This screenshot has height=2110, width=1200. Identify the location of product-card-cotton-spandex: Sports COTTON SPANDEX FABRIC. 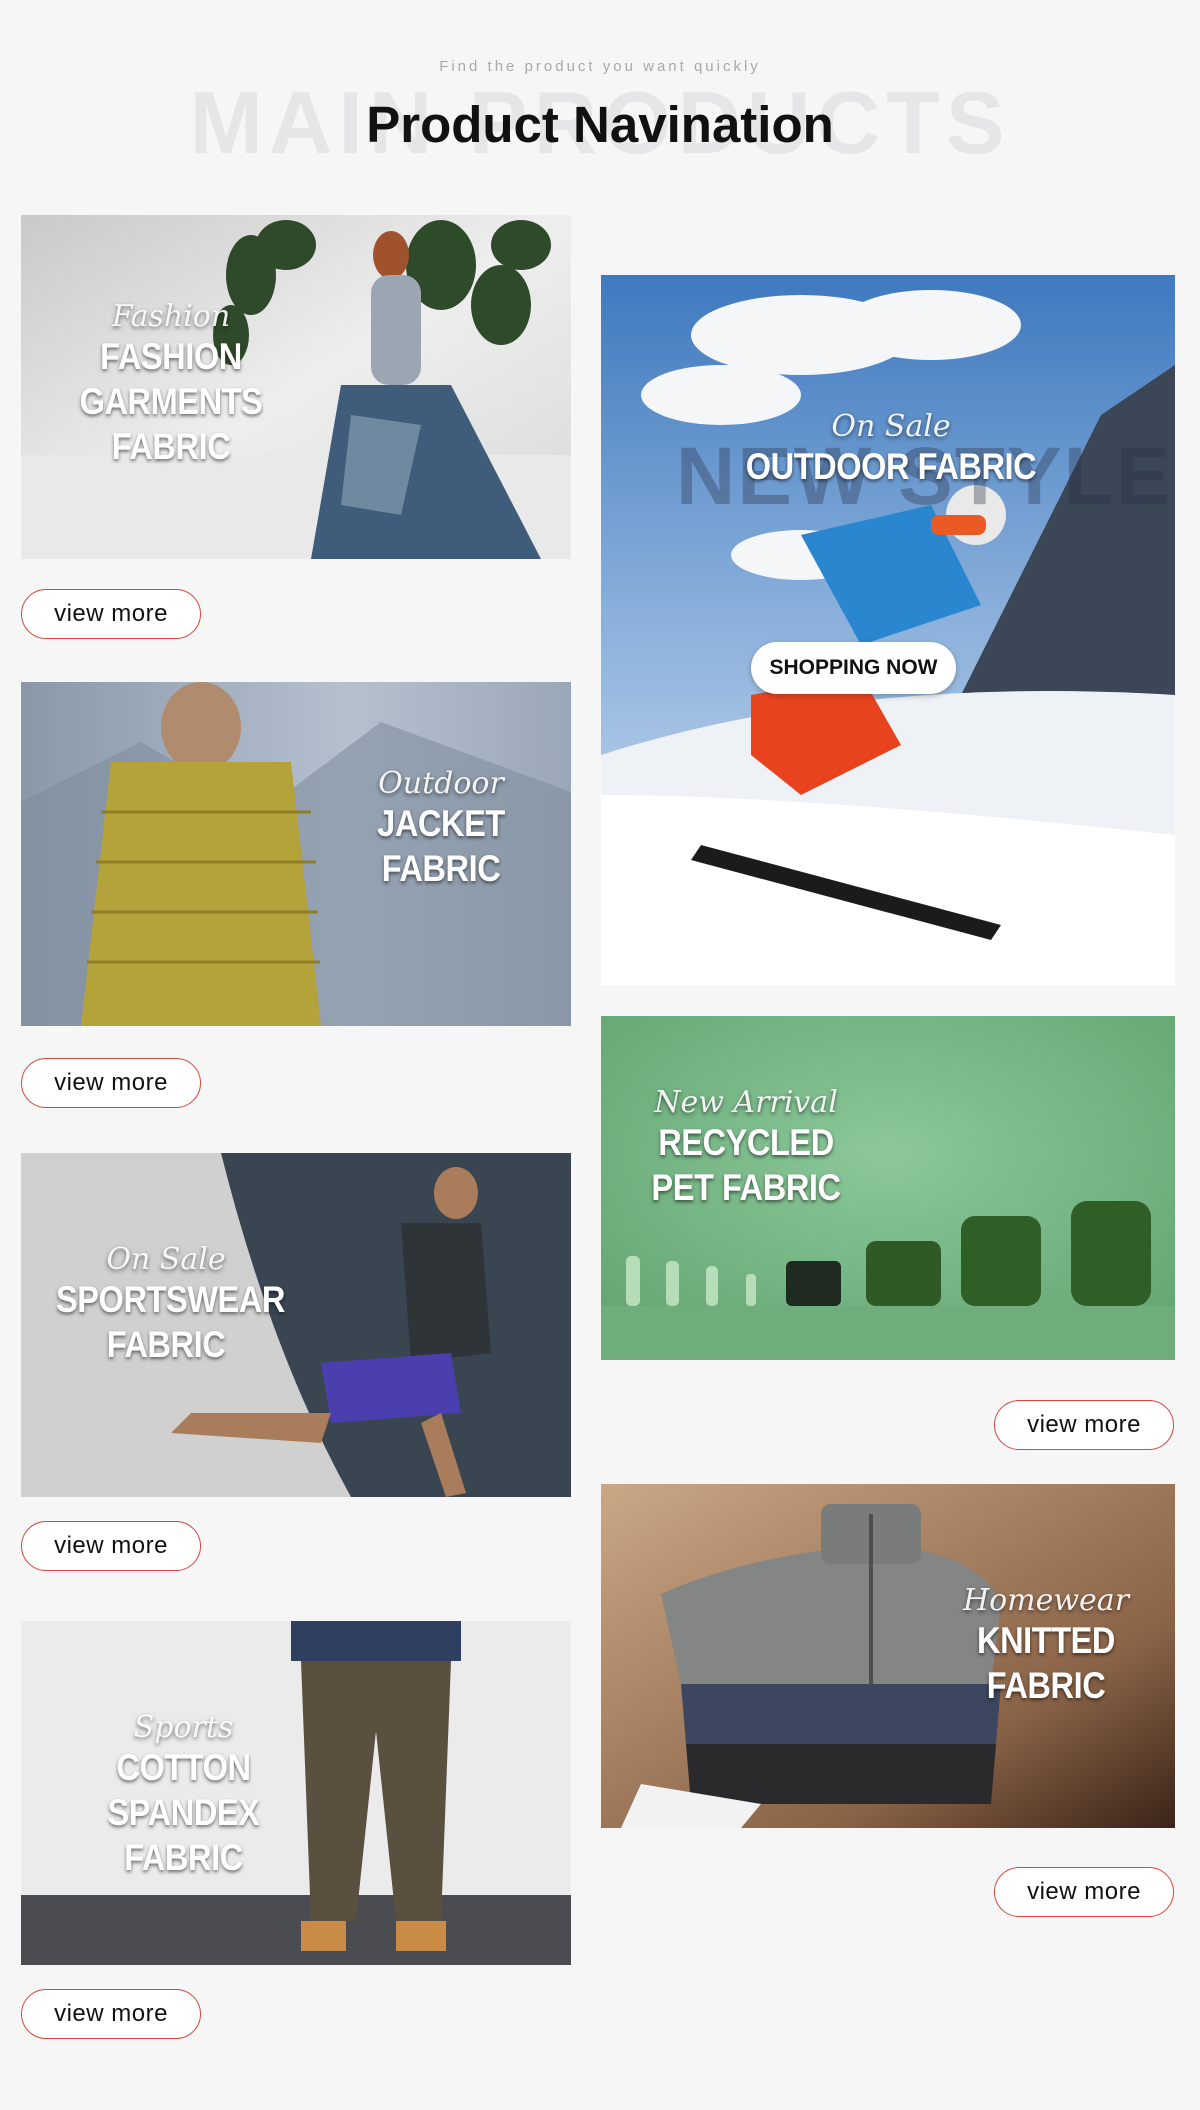
(296, 1793).